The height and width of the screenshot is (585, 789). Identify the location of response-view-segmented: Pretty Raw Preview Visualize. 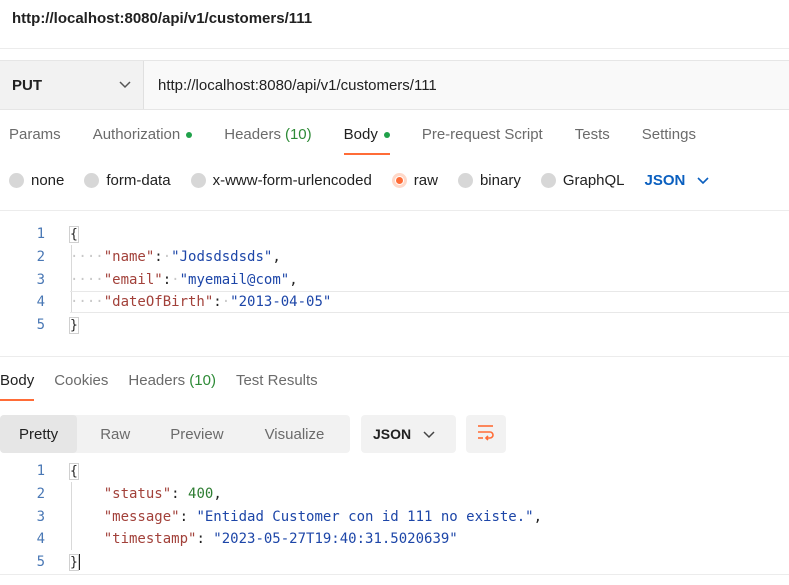
(175, 434).